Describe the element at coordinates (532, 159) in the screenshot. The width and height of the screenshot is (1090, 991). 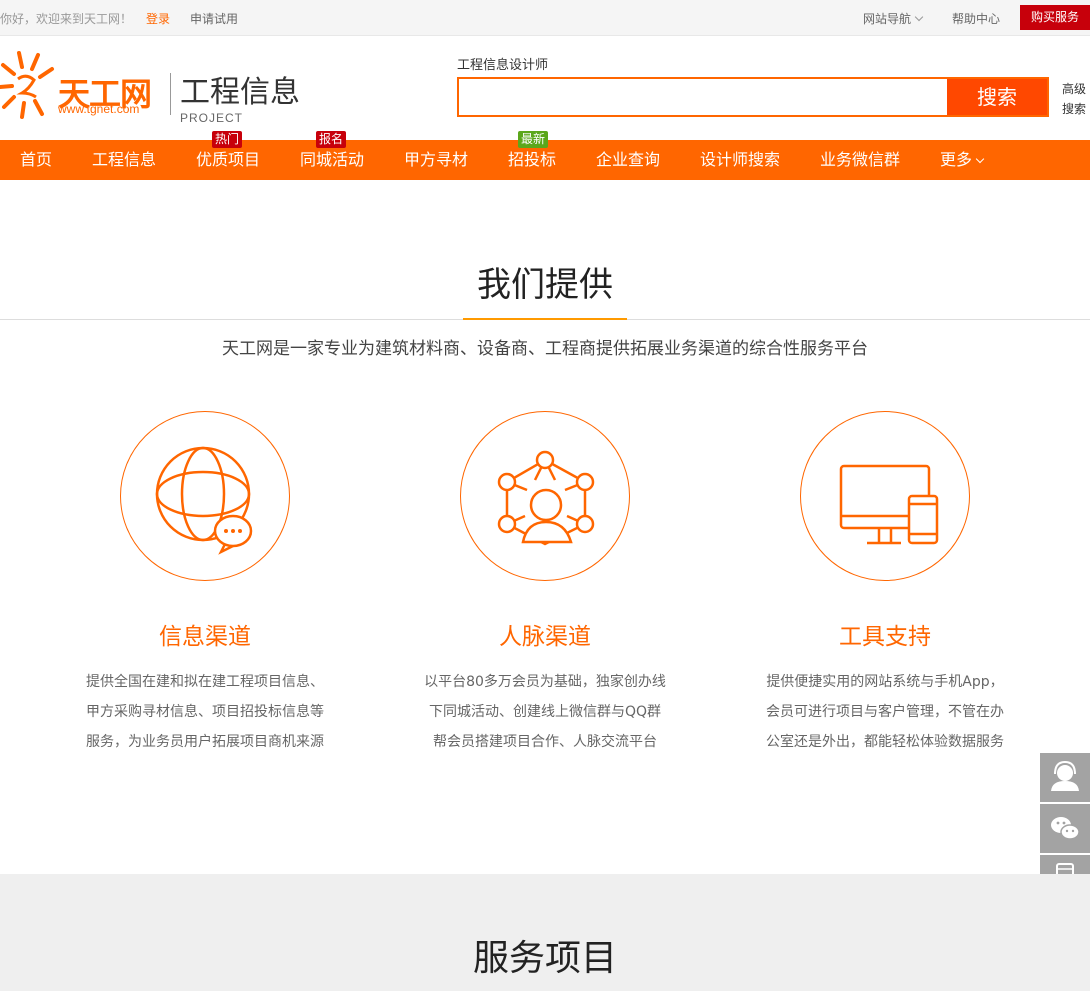
I see `nav-item-label: 招投标` at that location.